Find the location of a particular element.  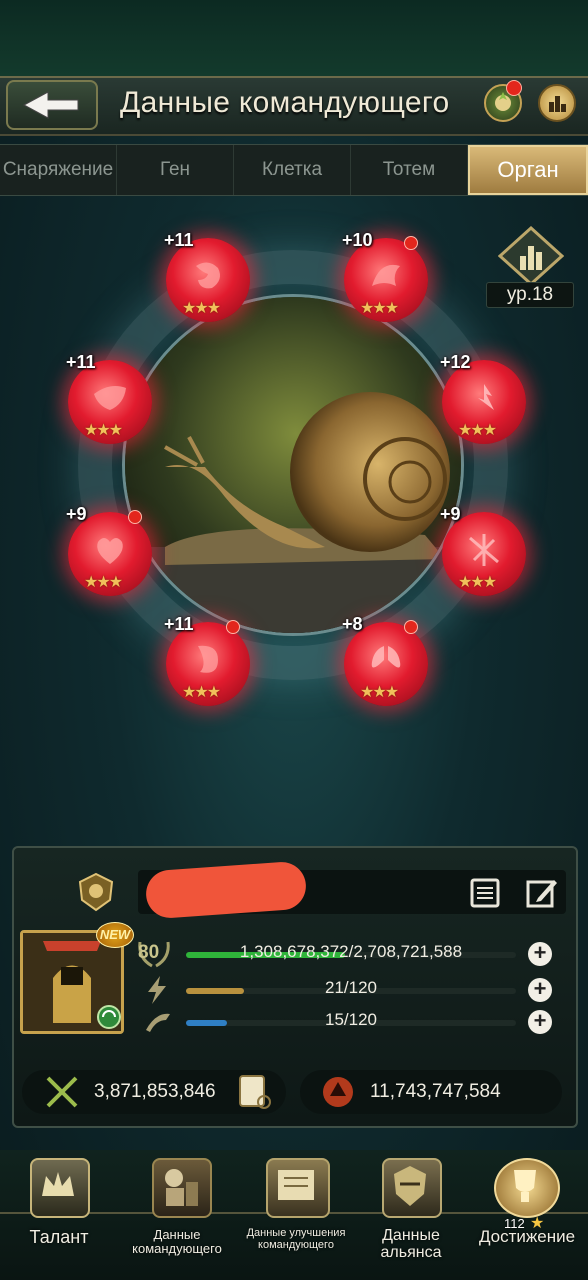

muscle-icon is located at coordinates (386, 275).